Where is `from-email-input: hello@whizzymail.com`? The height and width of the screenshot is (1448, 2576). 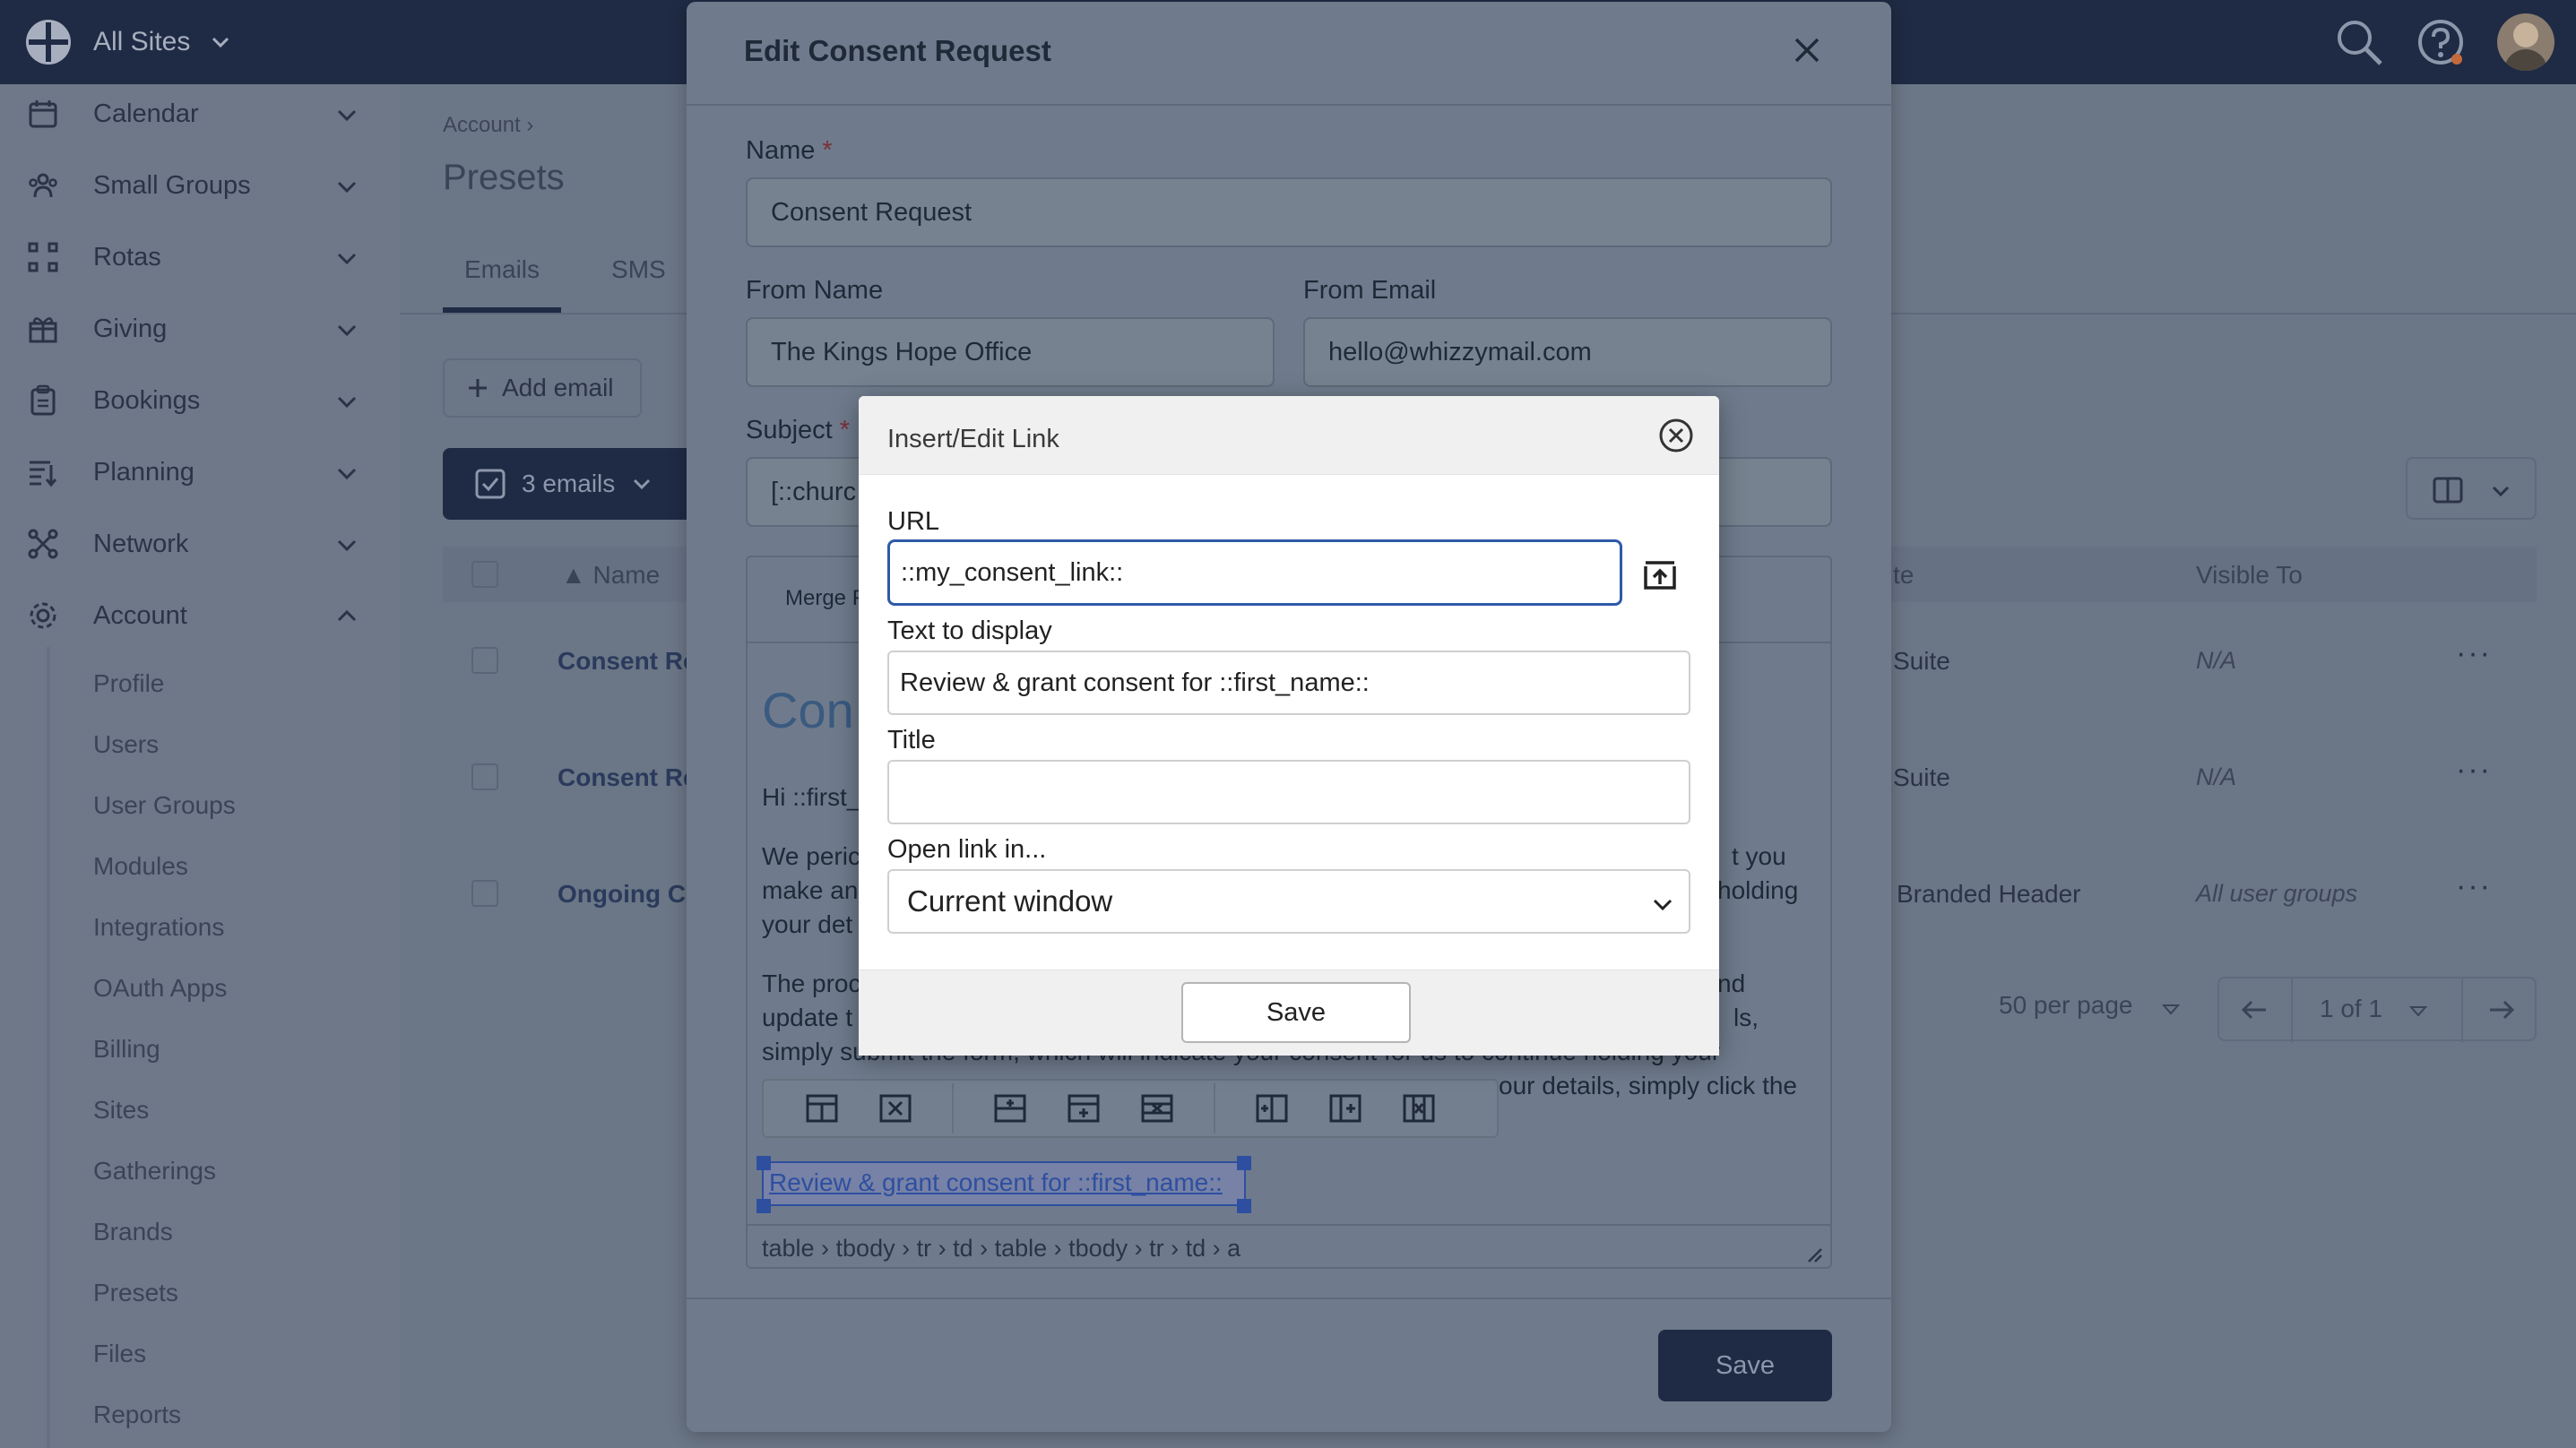
from-email-input: hello@whizzymail.com is located at coordinates (1567, 352).